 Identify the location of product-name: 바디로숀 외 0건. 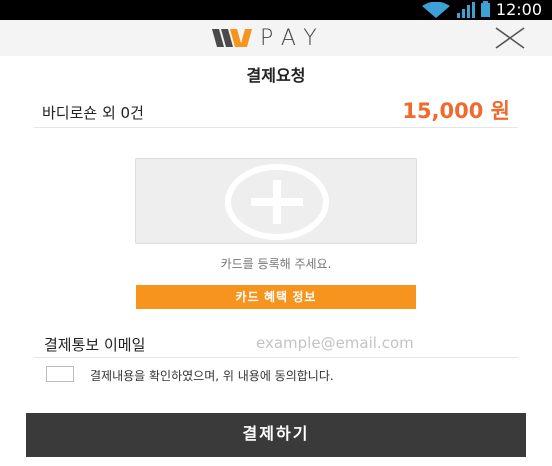
(93, 113).